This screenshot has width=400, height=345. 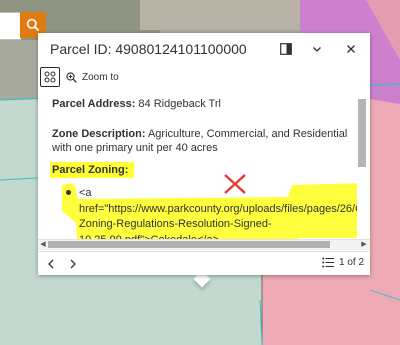 I want to click on select-feature-button, so click(x=50, y=77).